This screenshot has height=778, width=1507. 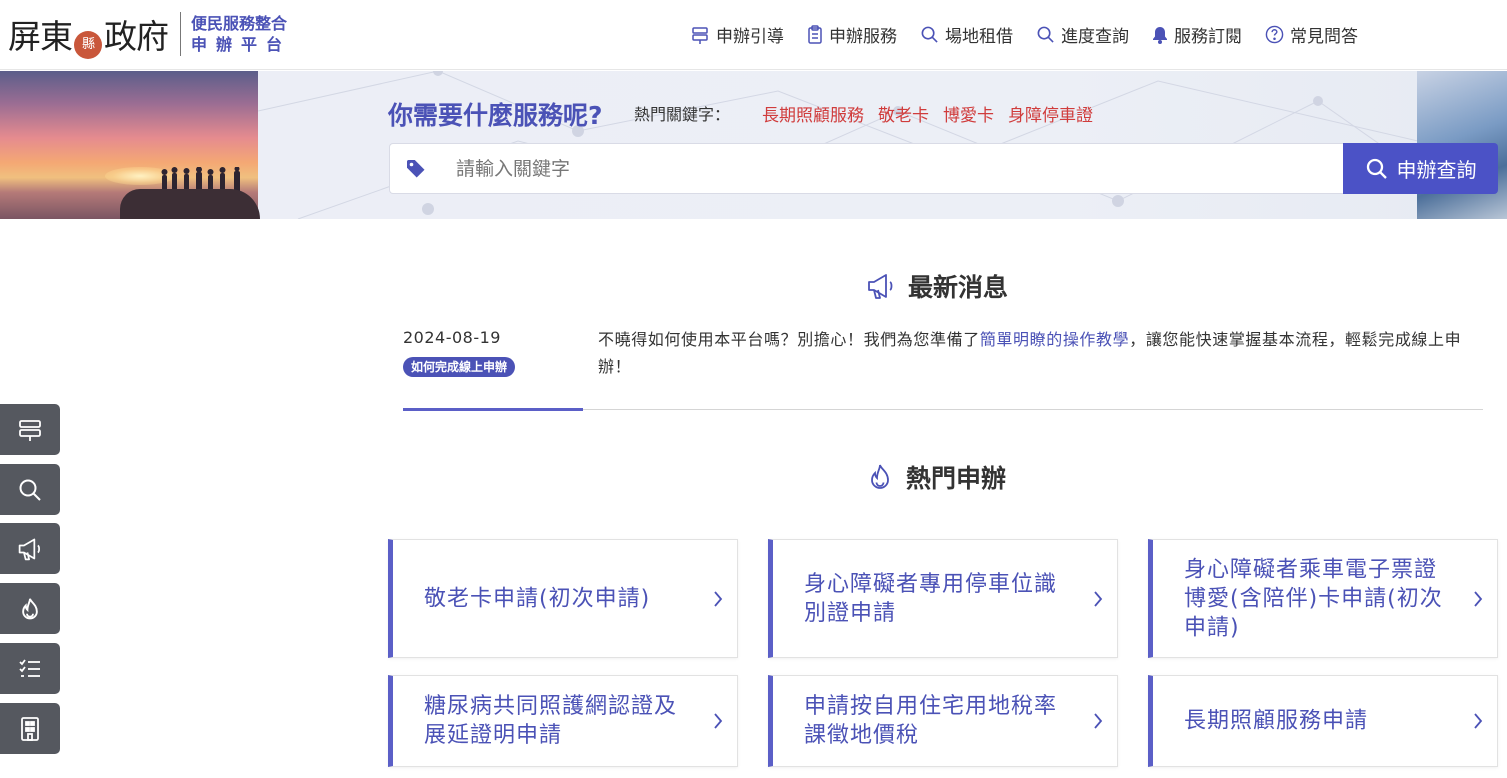 I want to click on news-section-title: 最新消息, so click(x=937, y=286).